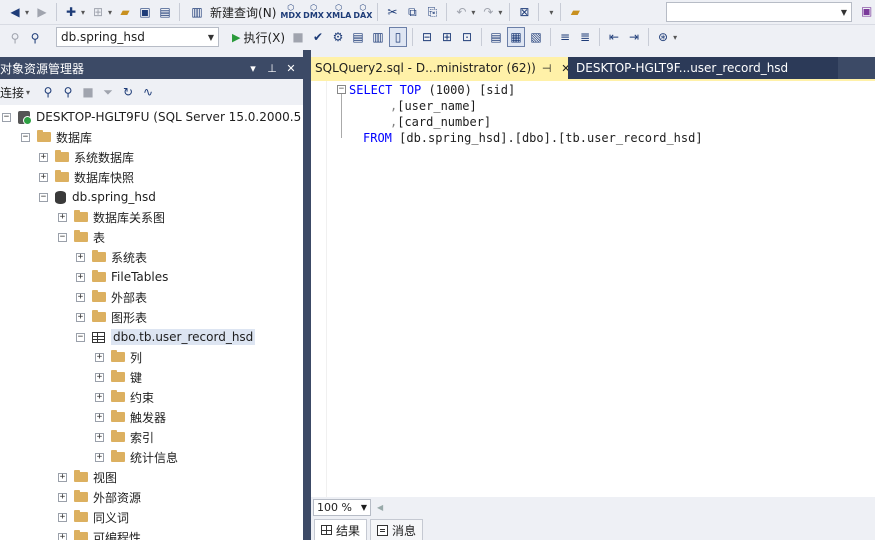 The width and height of the screenshot is (875, 540). What do you see at coordinates (99, 533) in the screenshot?
I see `tree-node-programmability: + 可编程性` at bounding box center [99, 533].